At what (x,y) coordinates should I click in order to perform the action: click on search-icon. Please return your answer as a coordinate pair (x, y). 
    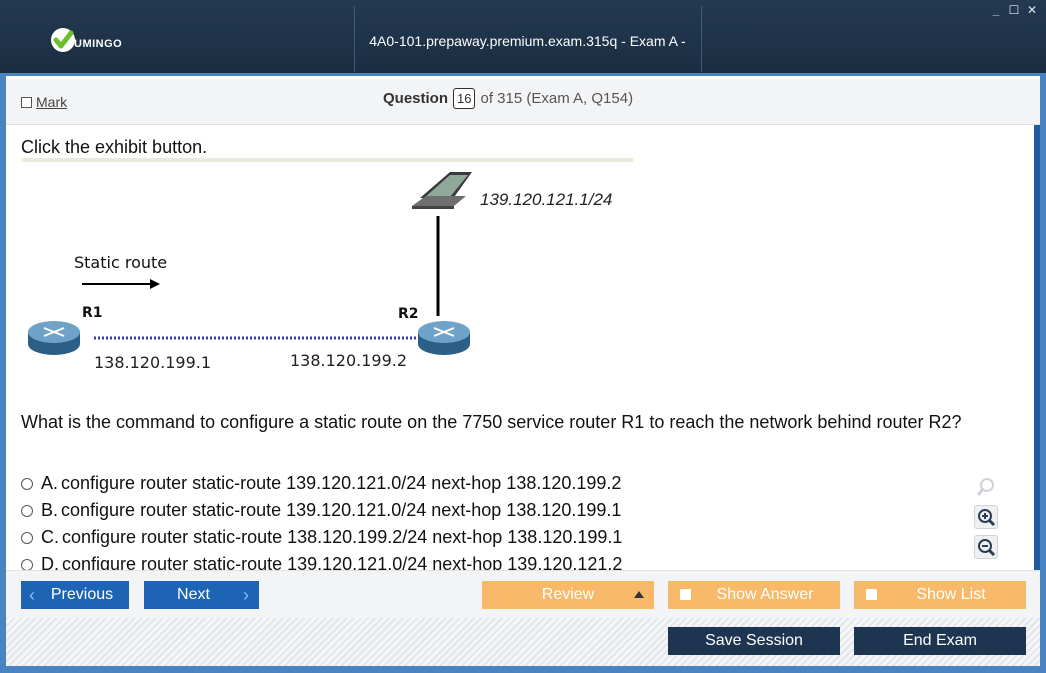
    Looking at the image, I should click on (986, 487).